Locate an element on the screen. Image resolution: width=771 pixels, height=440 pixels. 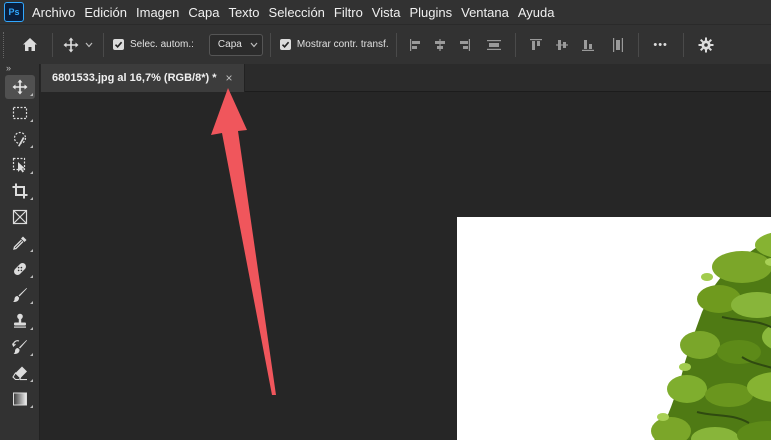
auto-select-label: Selec. autom.: is located at coordinates (162, 44).